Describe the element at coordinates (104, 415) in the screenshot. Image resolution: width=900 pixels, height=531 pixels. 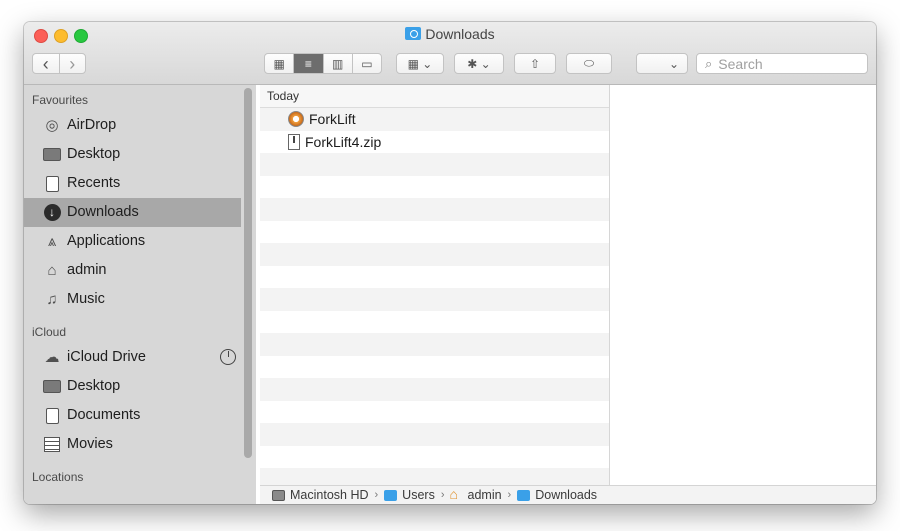
I see `sidebar-item-label: Documents` at that location.